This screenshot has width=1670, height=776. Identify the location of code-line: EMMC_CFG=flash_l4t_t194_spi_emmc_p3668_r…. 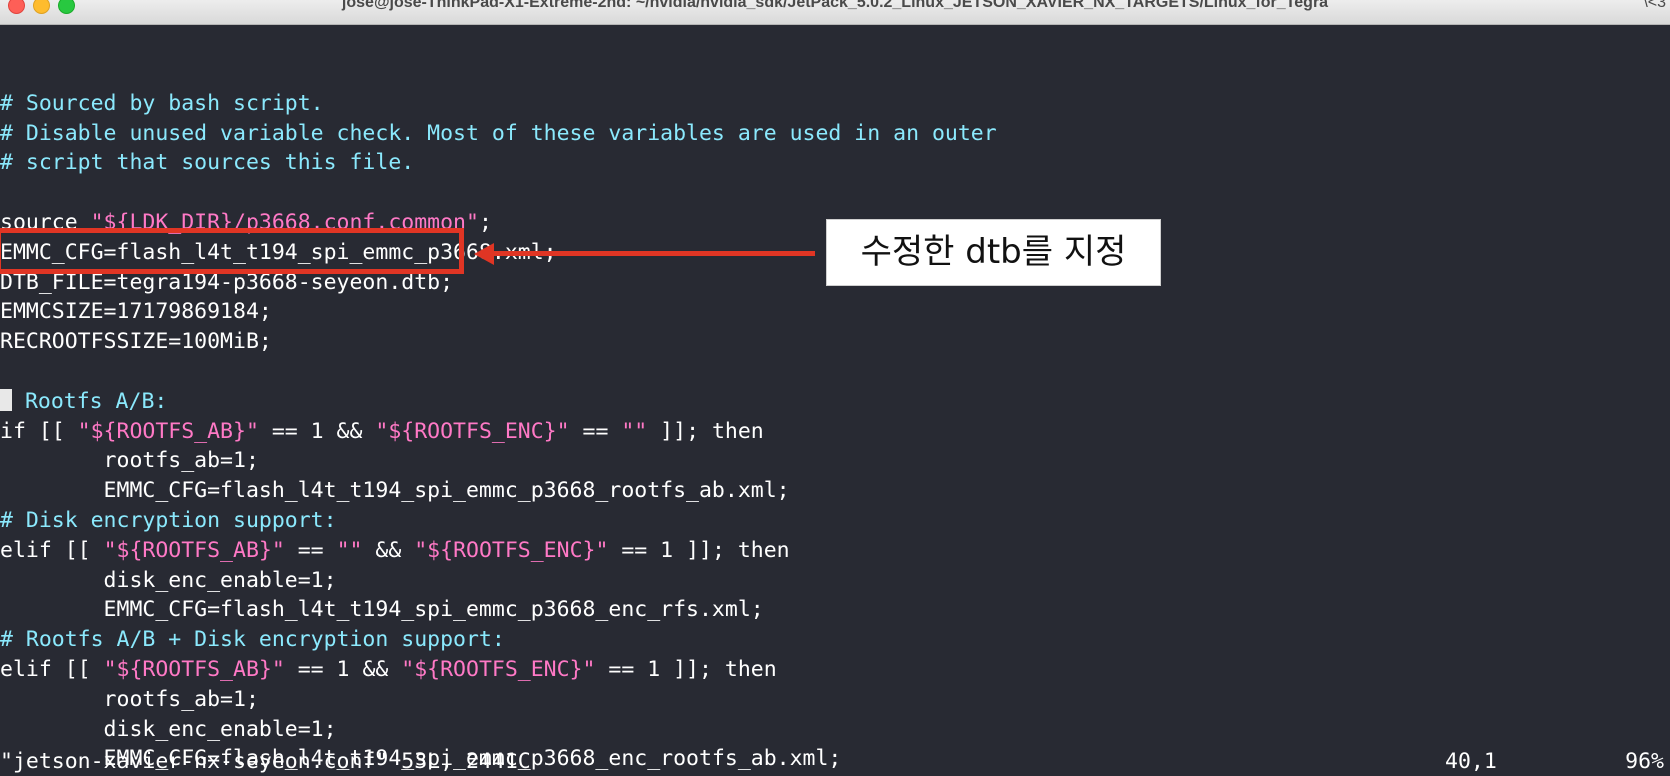
(835, 491).